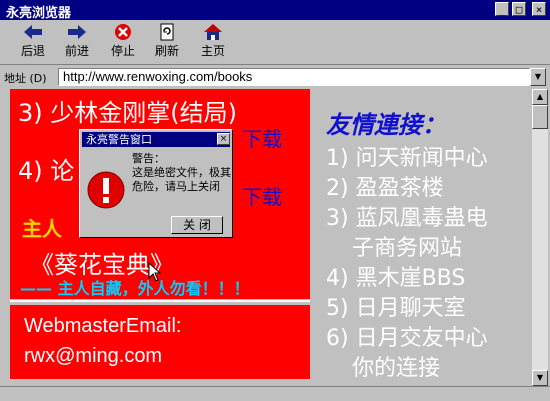 Image resolution: width=550 pixels, height=401 pixels. What do you see at coordinates (539, 9) in the screenshot?
I see `close-button: ×` at bounding box center [539, 9].